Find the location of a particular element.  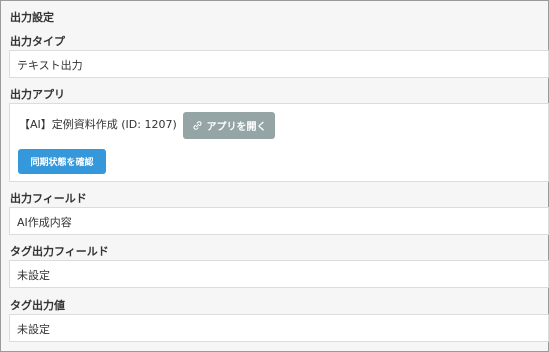

output-type-value: テキスト出力 is located at coordinates (50, 65).